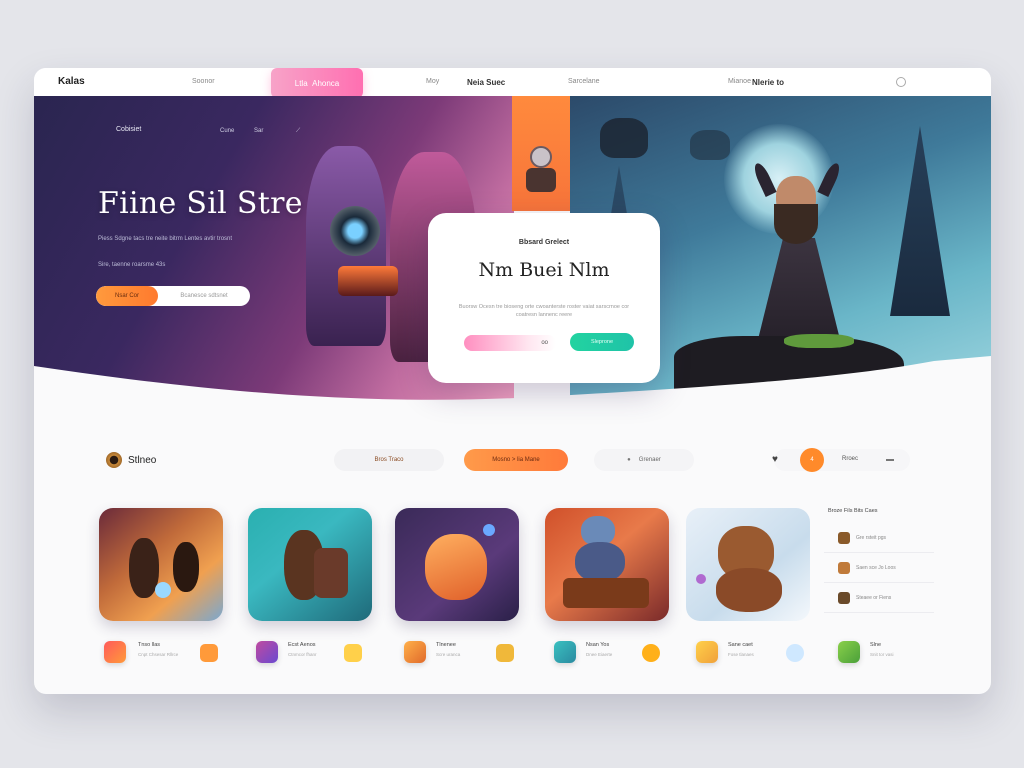 This screenshot has width=1024, height=768. Describe the element at coordinates (876, 568) in the screenshot. I see `side-list-item-2-label: Saen sce Jo Loos` at that location.